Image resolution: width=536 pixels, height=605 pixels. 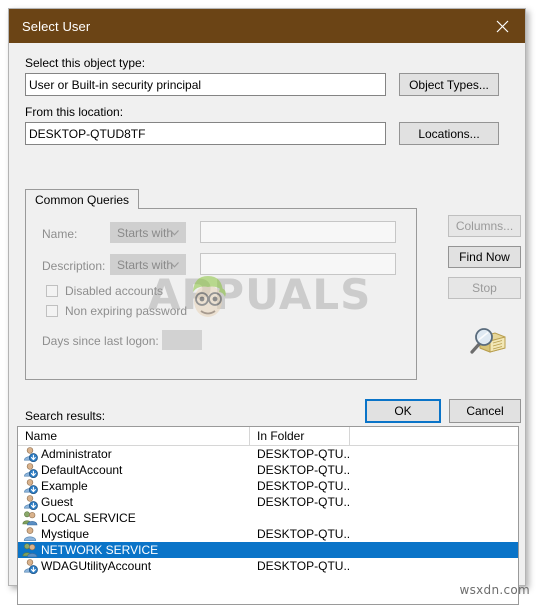 I want to click on tab-common-queries: Common Queries, so click(x=82, y=199).